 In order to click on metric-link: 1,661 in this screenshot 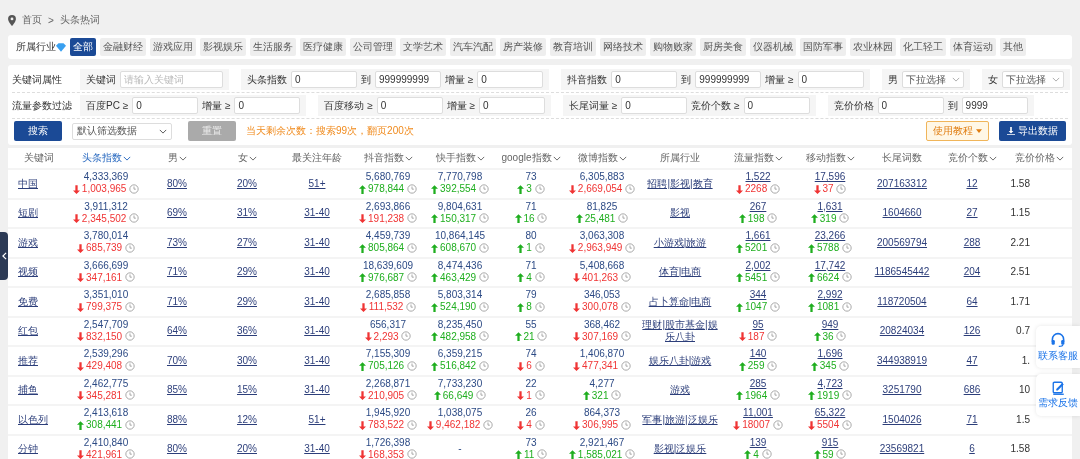, I will do `click(758, 236)`.